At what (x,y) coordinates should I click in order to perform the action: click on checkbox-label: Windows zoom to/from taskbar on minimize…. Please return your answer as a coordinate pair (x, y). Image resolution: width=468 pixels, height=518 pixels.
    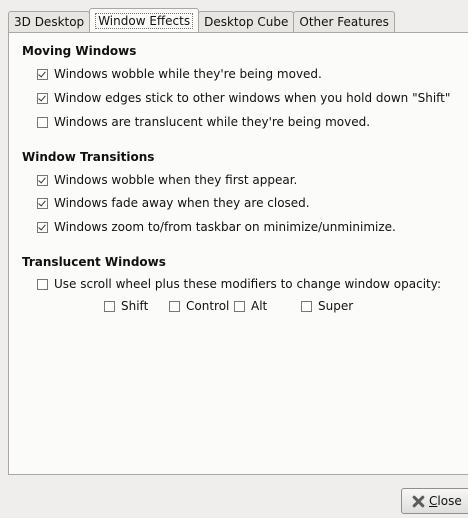
    Looking at the image, I should click on (225, 227).